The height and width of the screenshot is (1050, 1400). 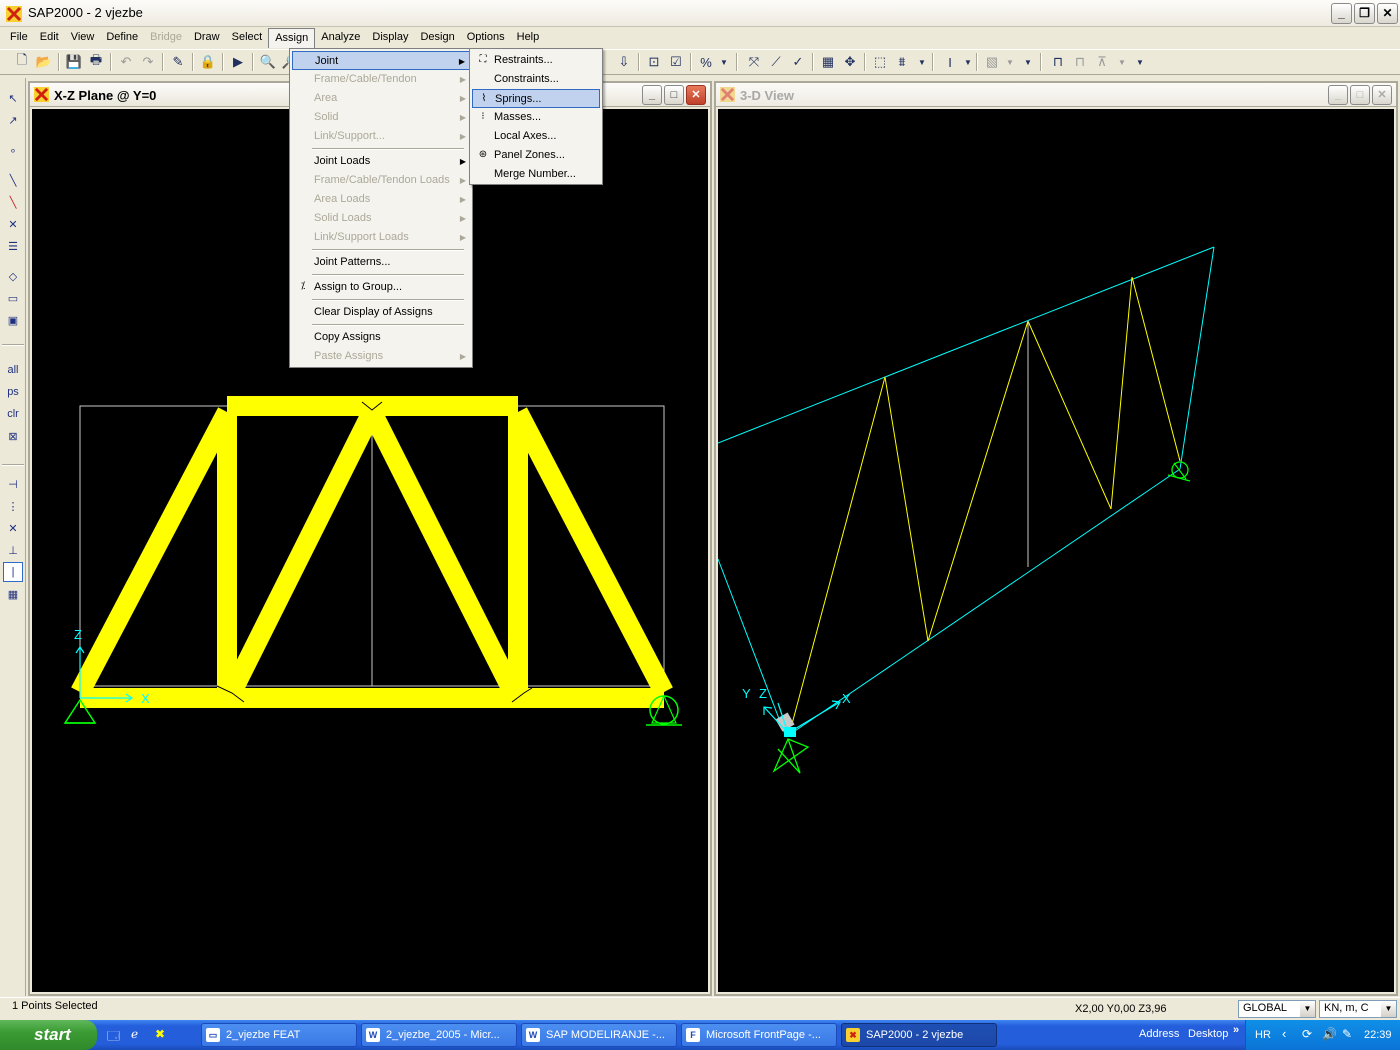 I want to click on units-select: KN, m, C ▼, so click(x=1358, y=1009).